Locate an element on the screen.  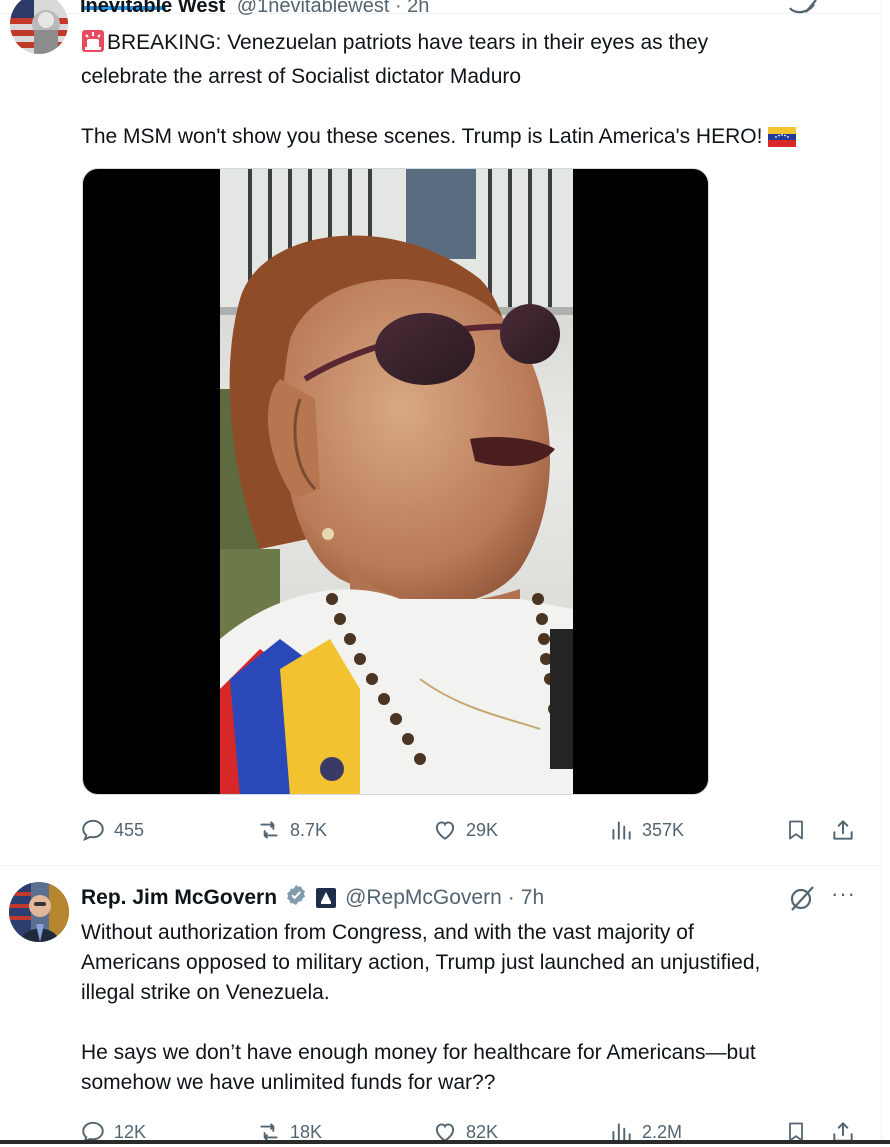
like-count: 29K is located at coordinates (482, 829).